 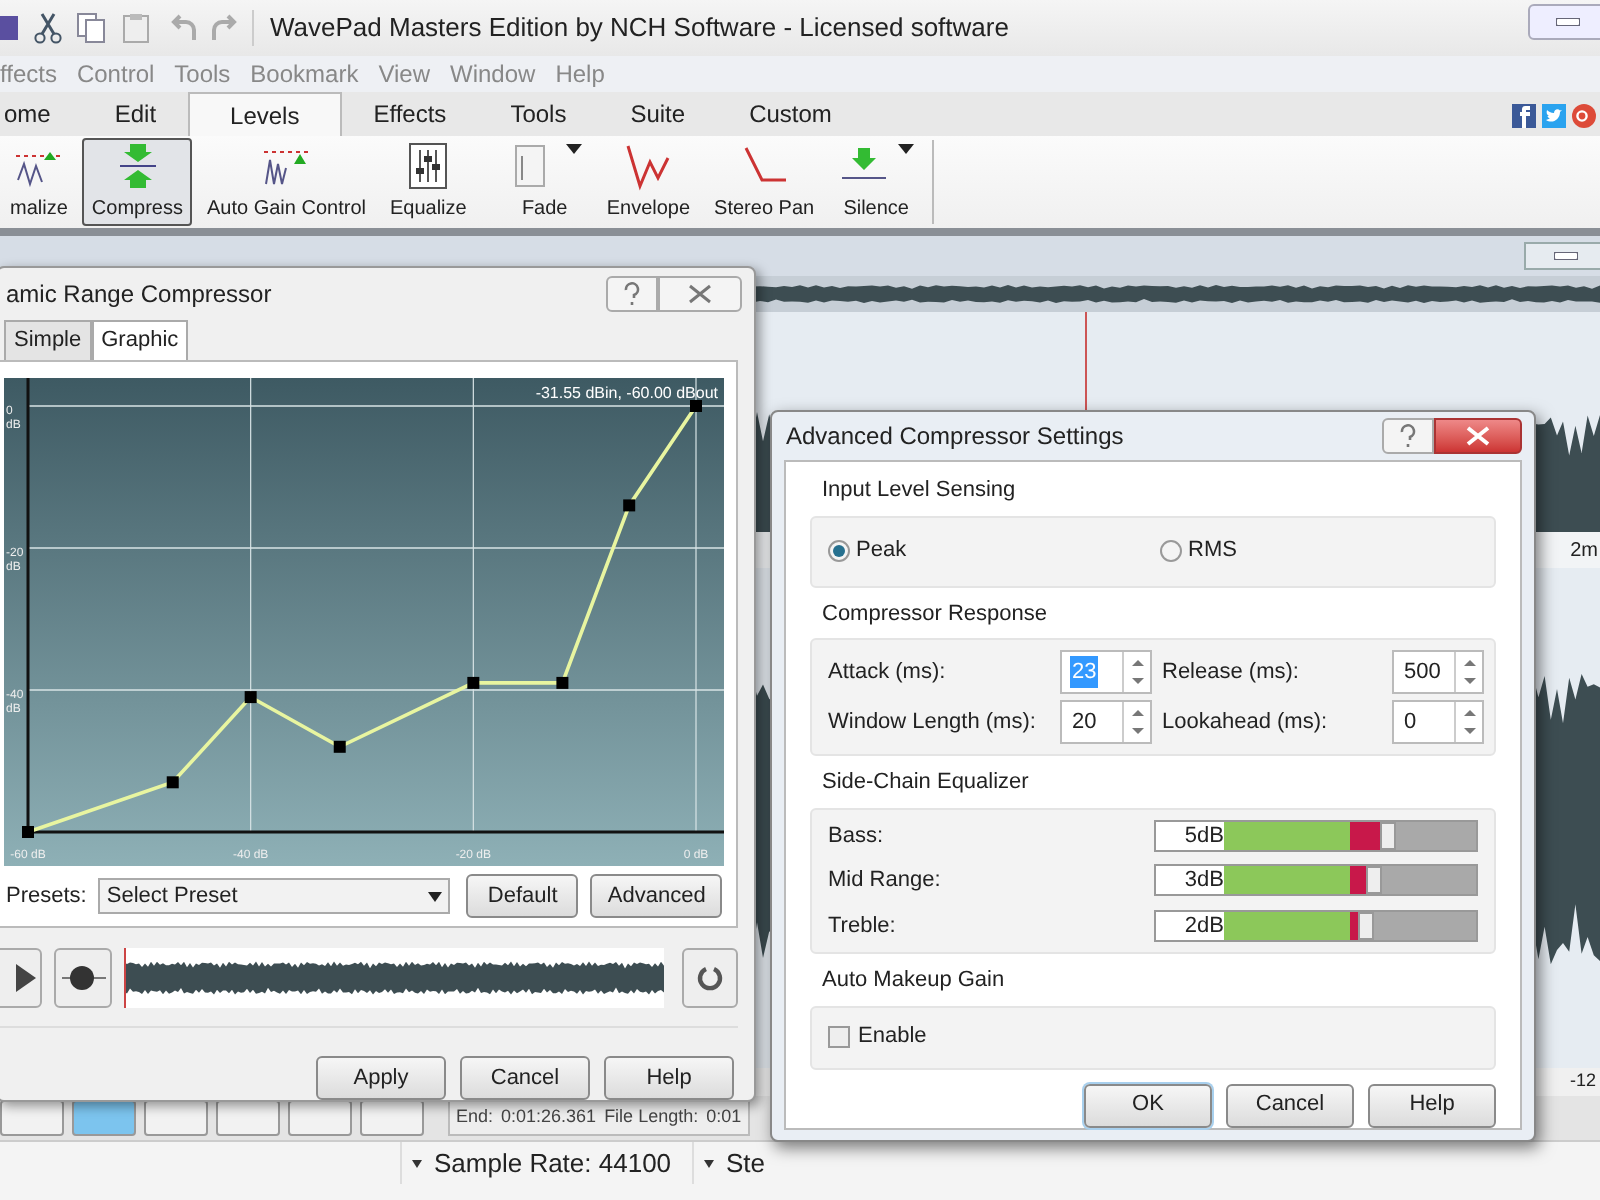 I want to click on curve-point, so click(x=629, y=505).